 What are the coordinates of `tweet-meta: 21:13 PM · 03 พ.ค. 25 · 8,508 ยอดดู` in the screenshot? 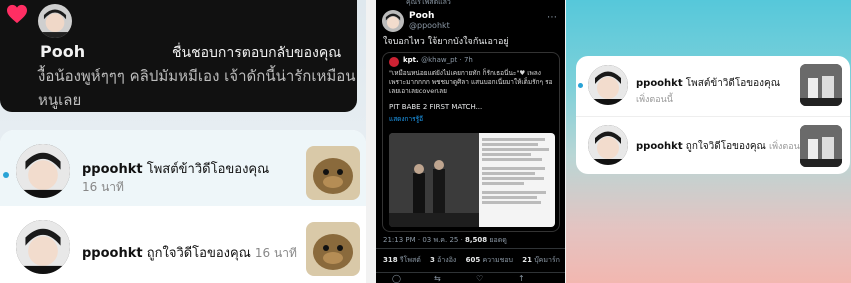 It's located at (445, 240).